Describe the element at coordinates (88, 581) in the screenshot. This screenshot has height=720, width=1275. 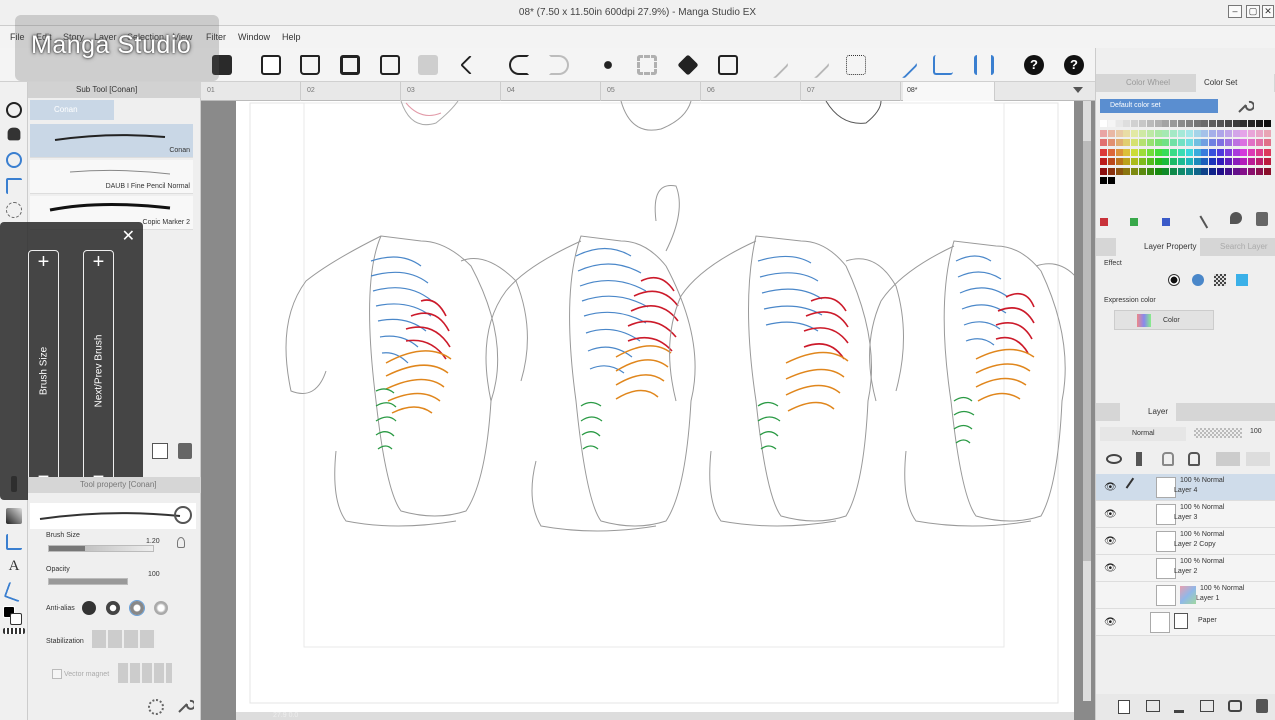
I see `opacity-slider` at that location.